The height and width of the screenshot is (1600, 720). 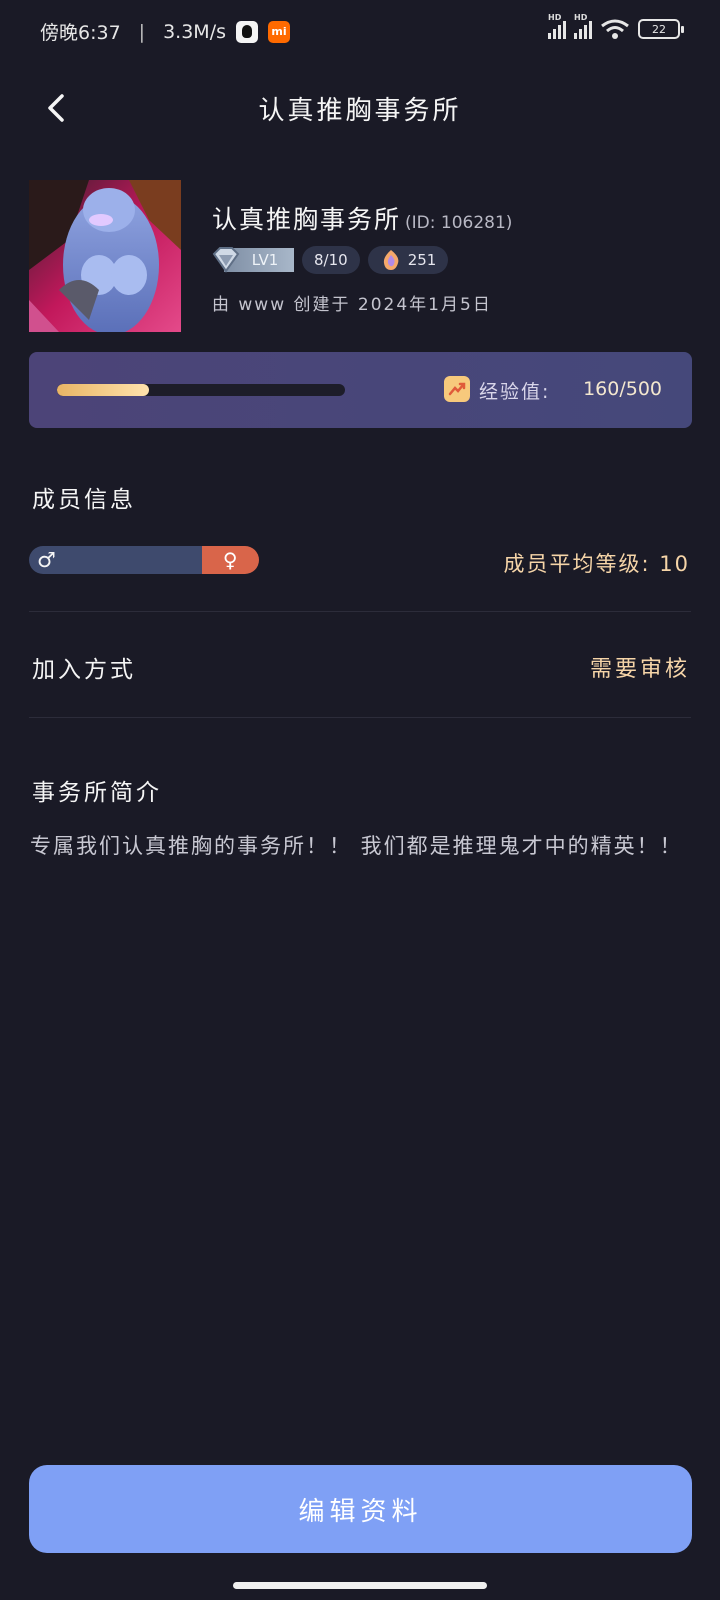 What do you see at coordinates (279, 31) in the screenshot?
I see `mi-icon: mi` at bounding box center [279, 31].